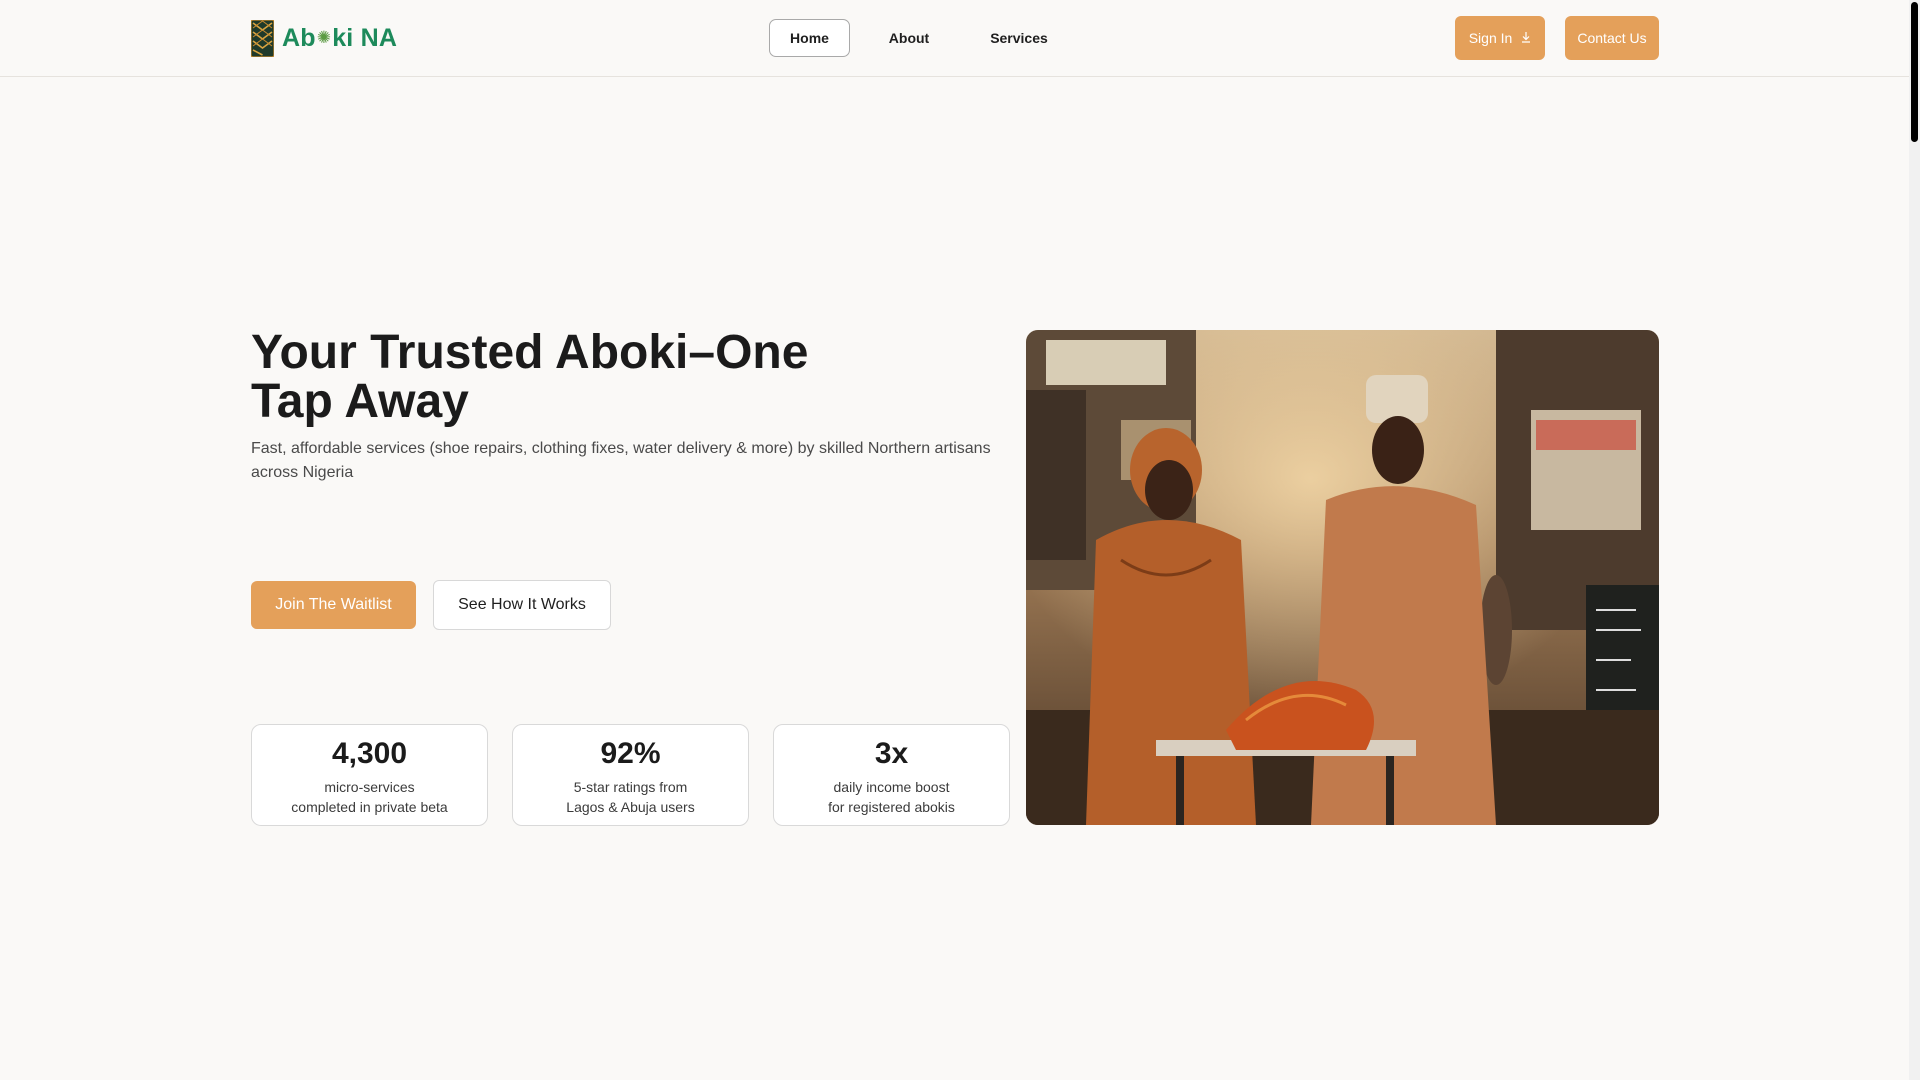 The width and height of the screenshot is (1920, 1080). What do you see at coordinates (522, 605) in the screenshot?
I see `see-how-it-works-button: See How It Works` at bounding box center [522, 605].